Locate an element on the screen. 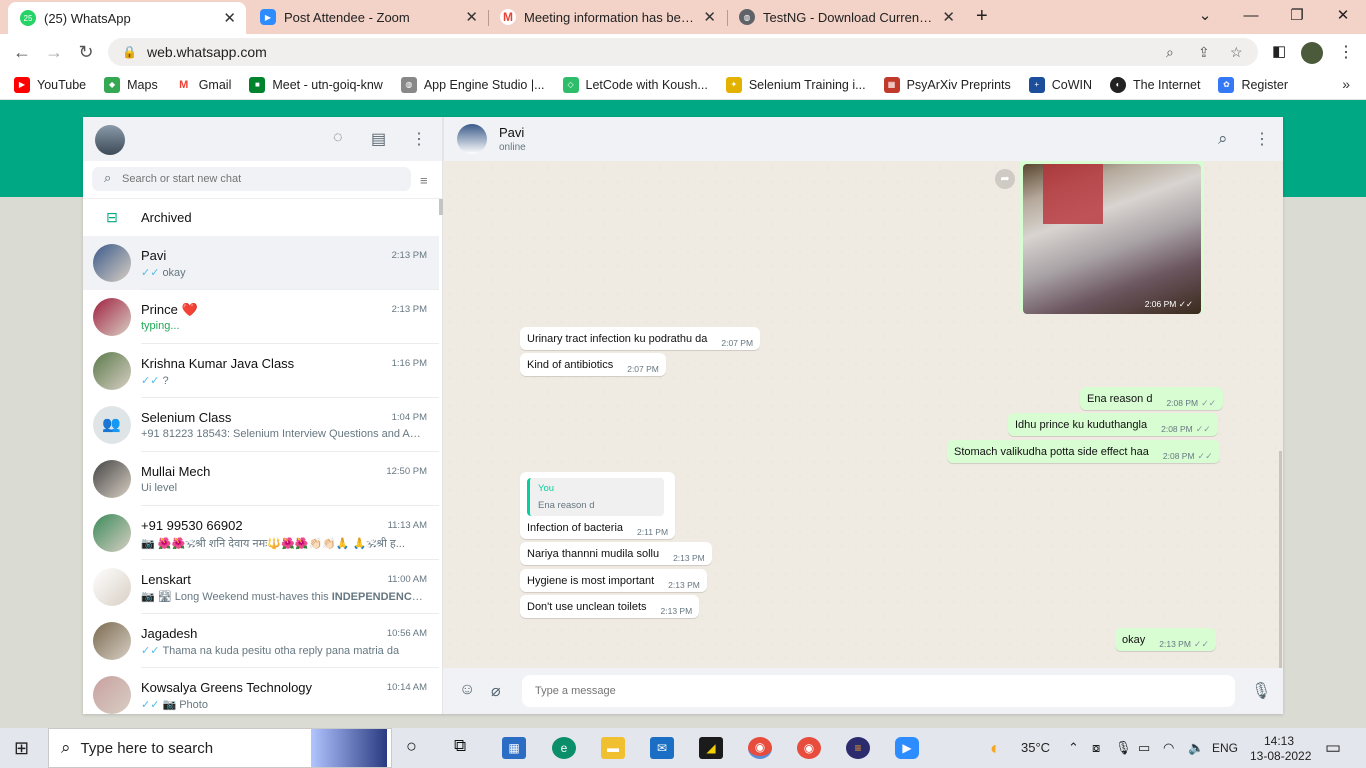 The height and width of the screenshot is (768, 1366). forward-icon: → is located at coordinates (54, 52).